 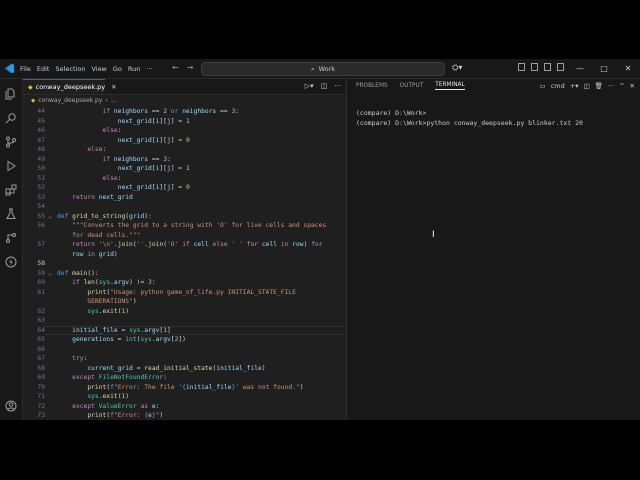 What do you see at coordinates (184, 274) in the screenshot?
I see `code-line: 59 ⌄ def main():` at bounding box center [184, 274].